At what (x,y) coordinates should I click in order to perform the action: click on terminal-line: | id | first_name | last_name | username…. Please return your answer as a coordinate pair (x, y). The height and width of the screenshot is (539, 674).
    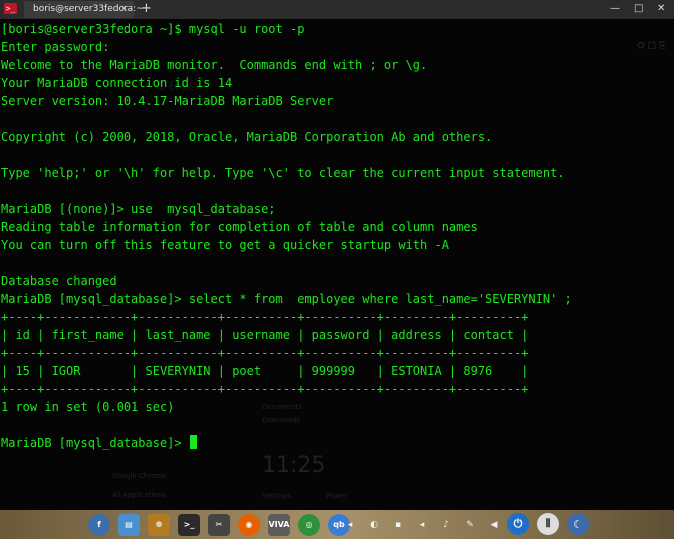
    Looking at the image, I should click on (265, 335).